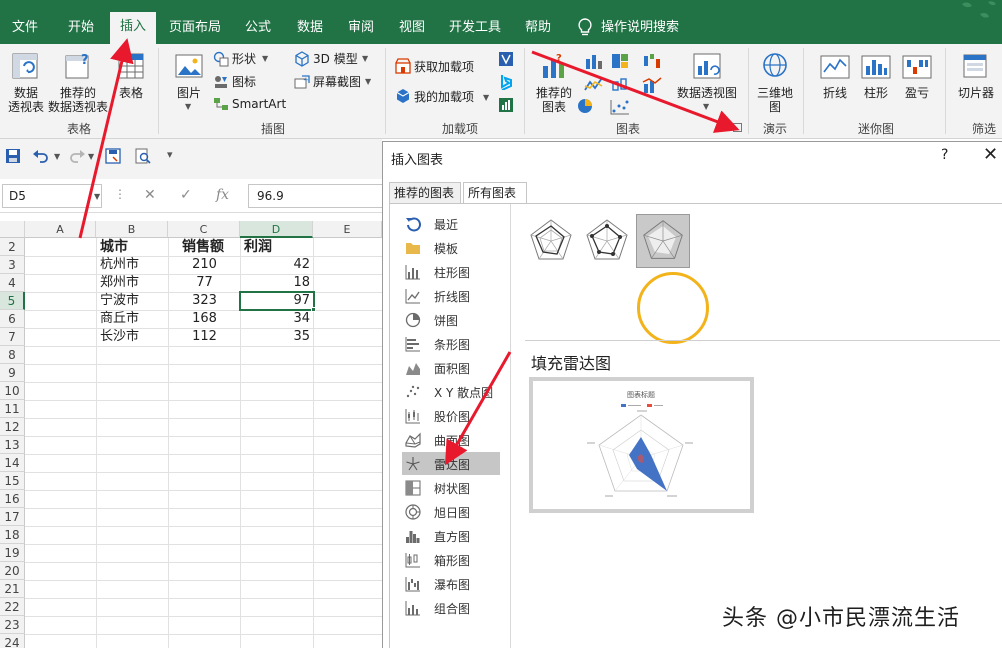 The width and height of the screenshot is (1002, 648). Describe the element at coordinates (13, 156) in the screenshot. I see `save-icon` at that location.